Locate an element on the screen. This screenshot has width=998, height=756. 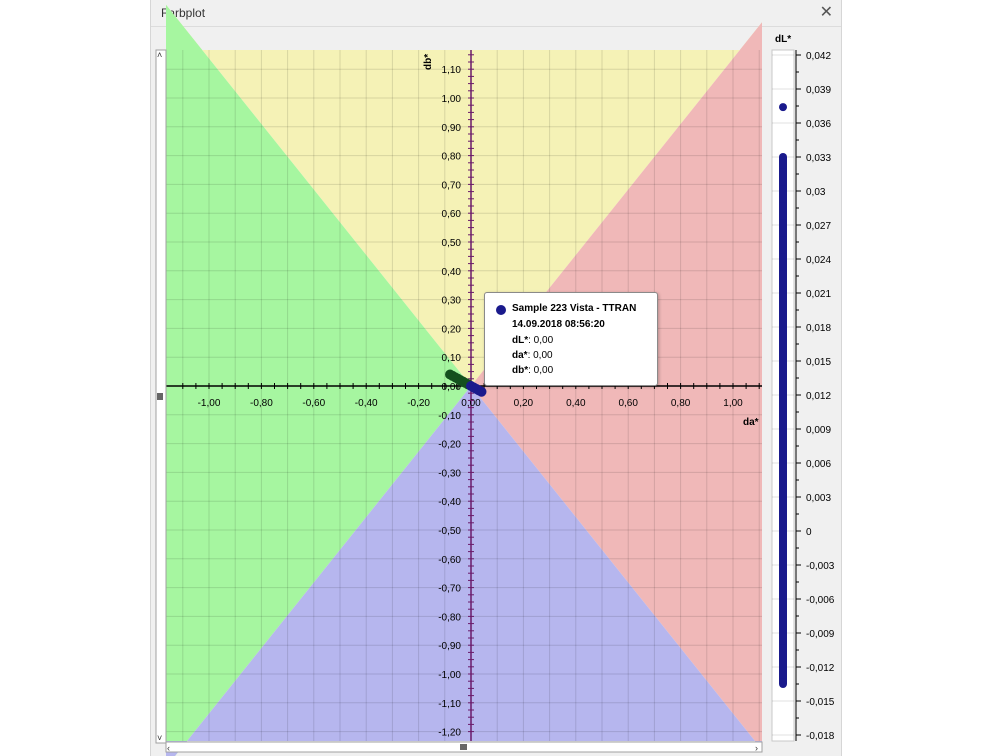
dl-tick-label: 0,009 is located at coordinates (818, 430).